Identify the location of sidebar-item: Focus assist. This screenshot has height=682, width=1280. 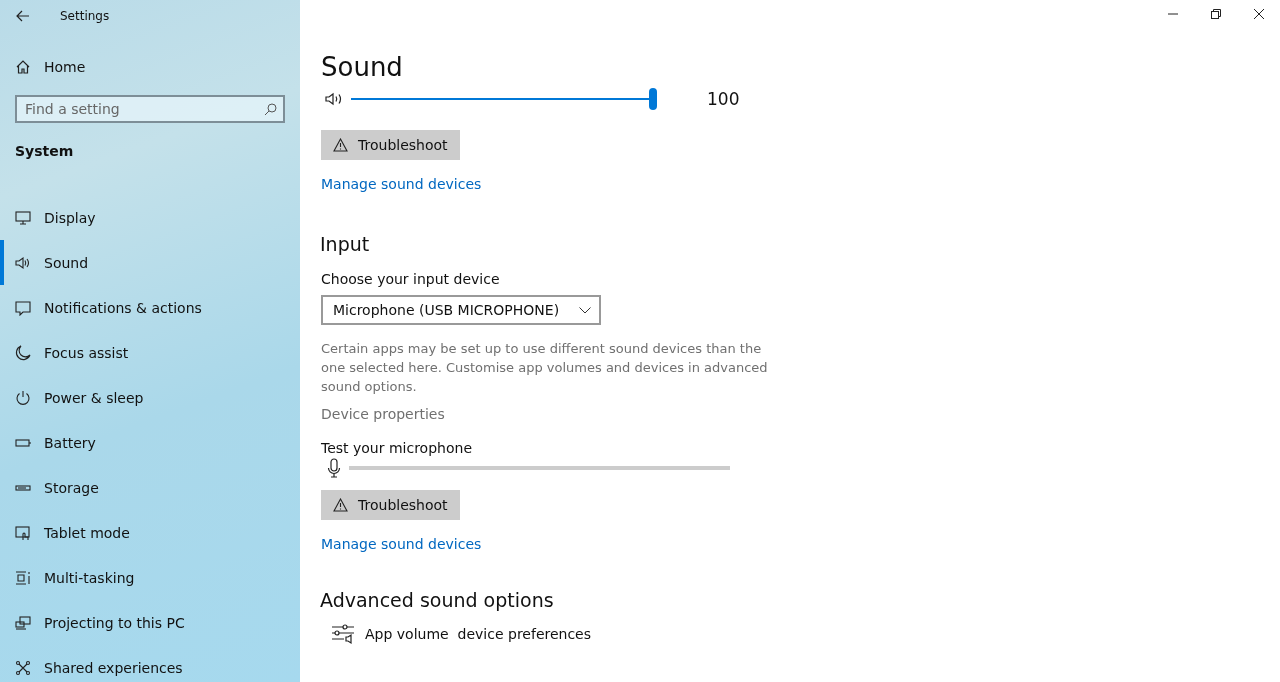
(150, 352).